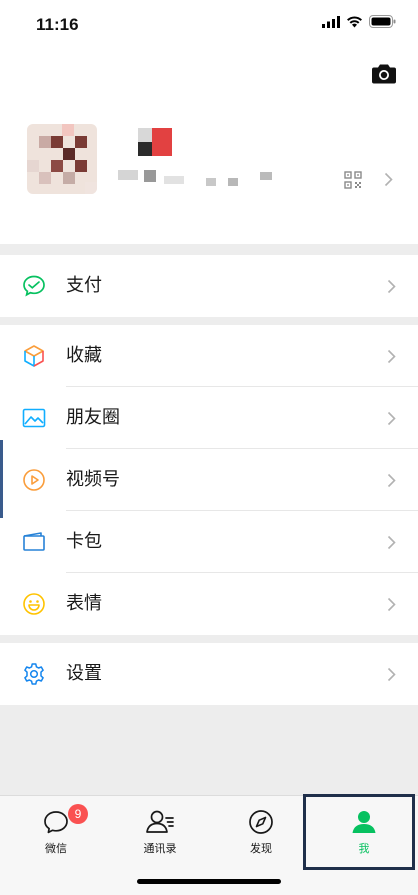 This screenshot has width=418, height=895. Describe the element at coordinates (34, 542) in the screenshot. I see `card-wallet-icon` at that location.